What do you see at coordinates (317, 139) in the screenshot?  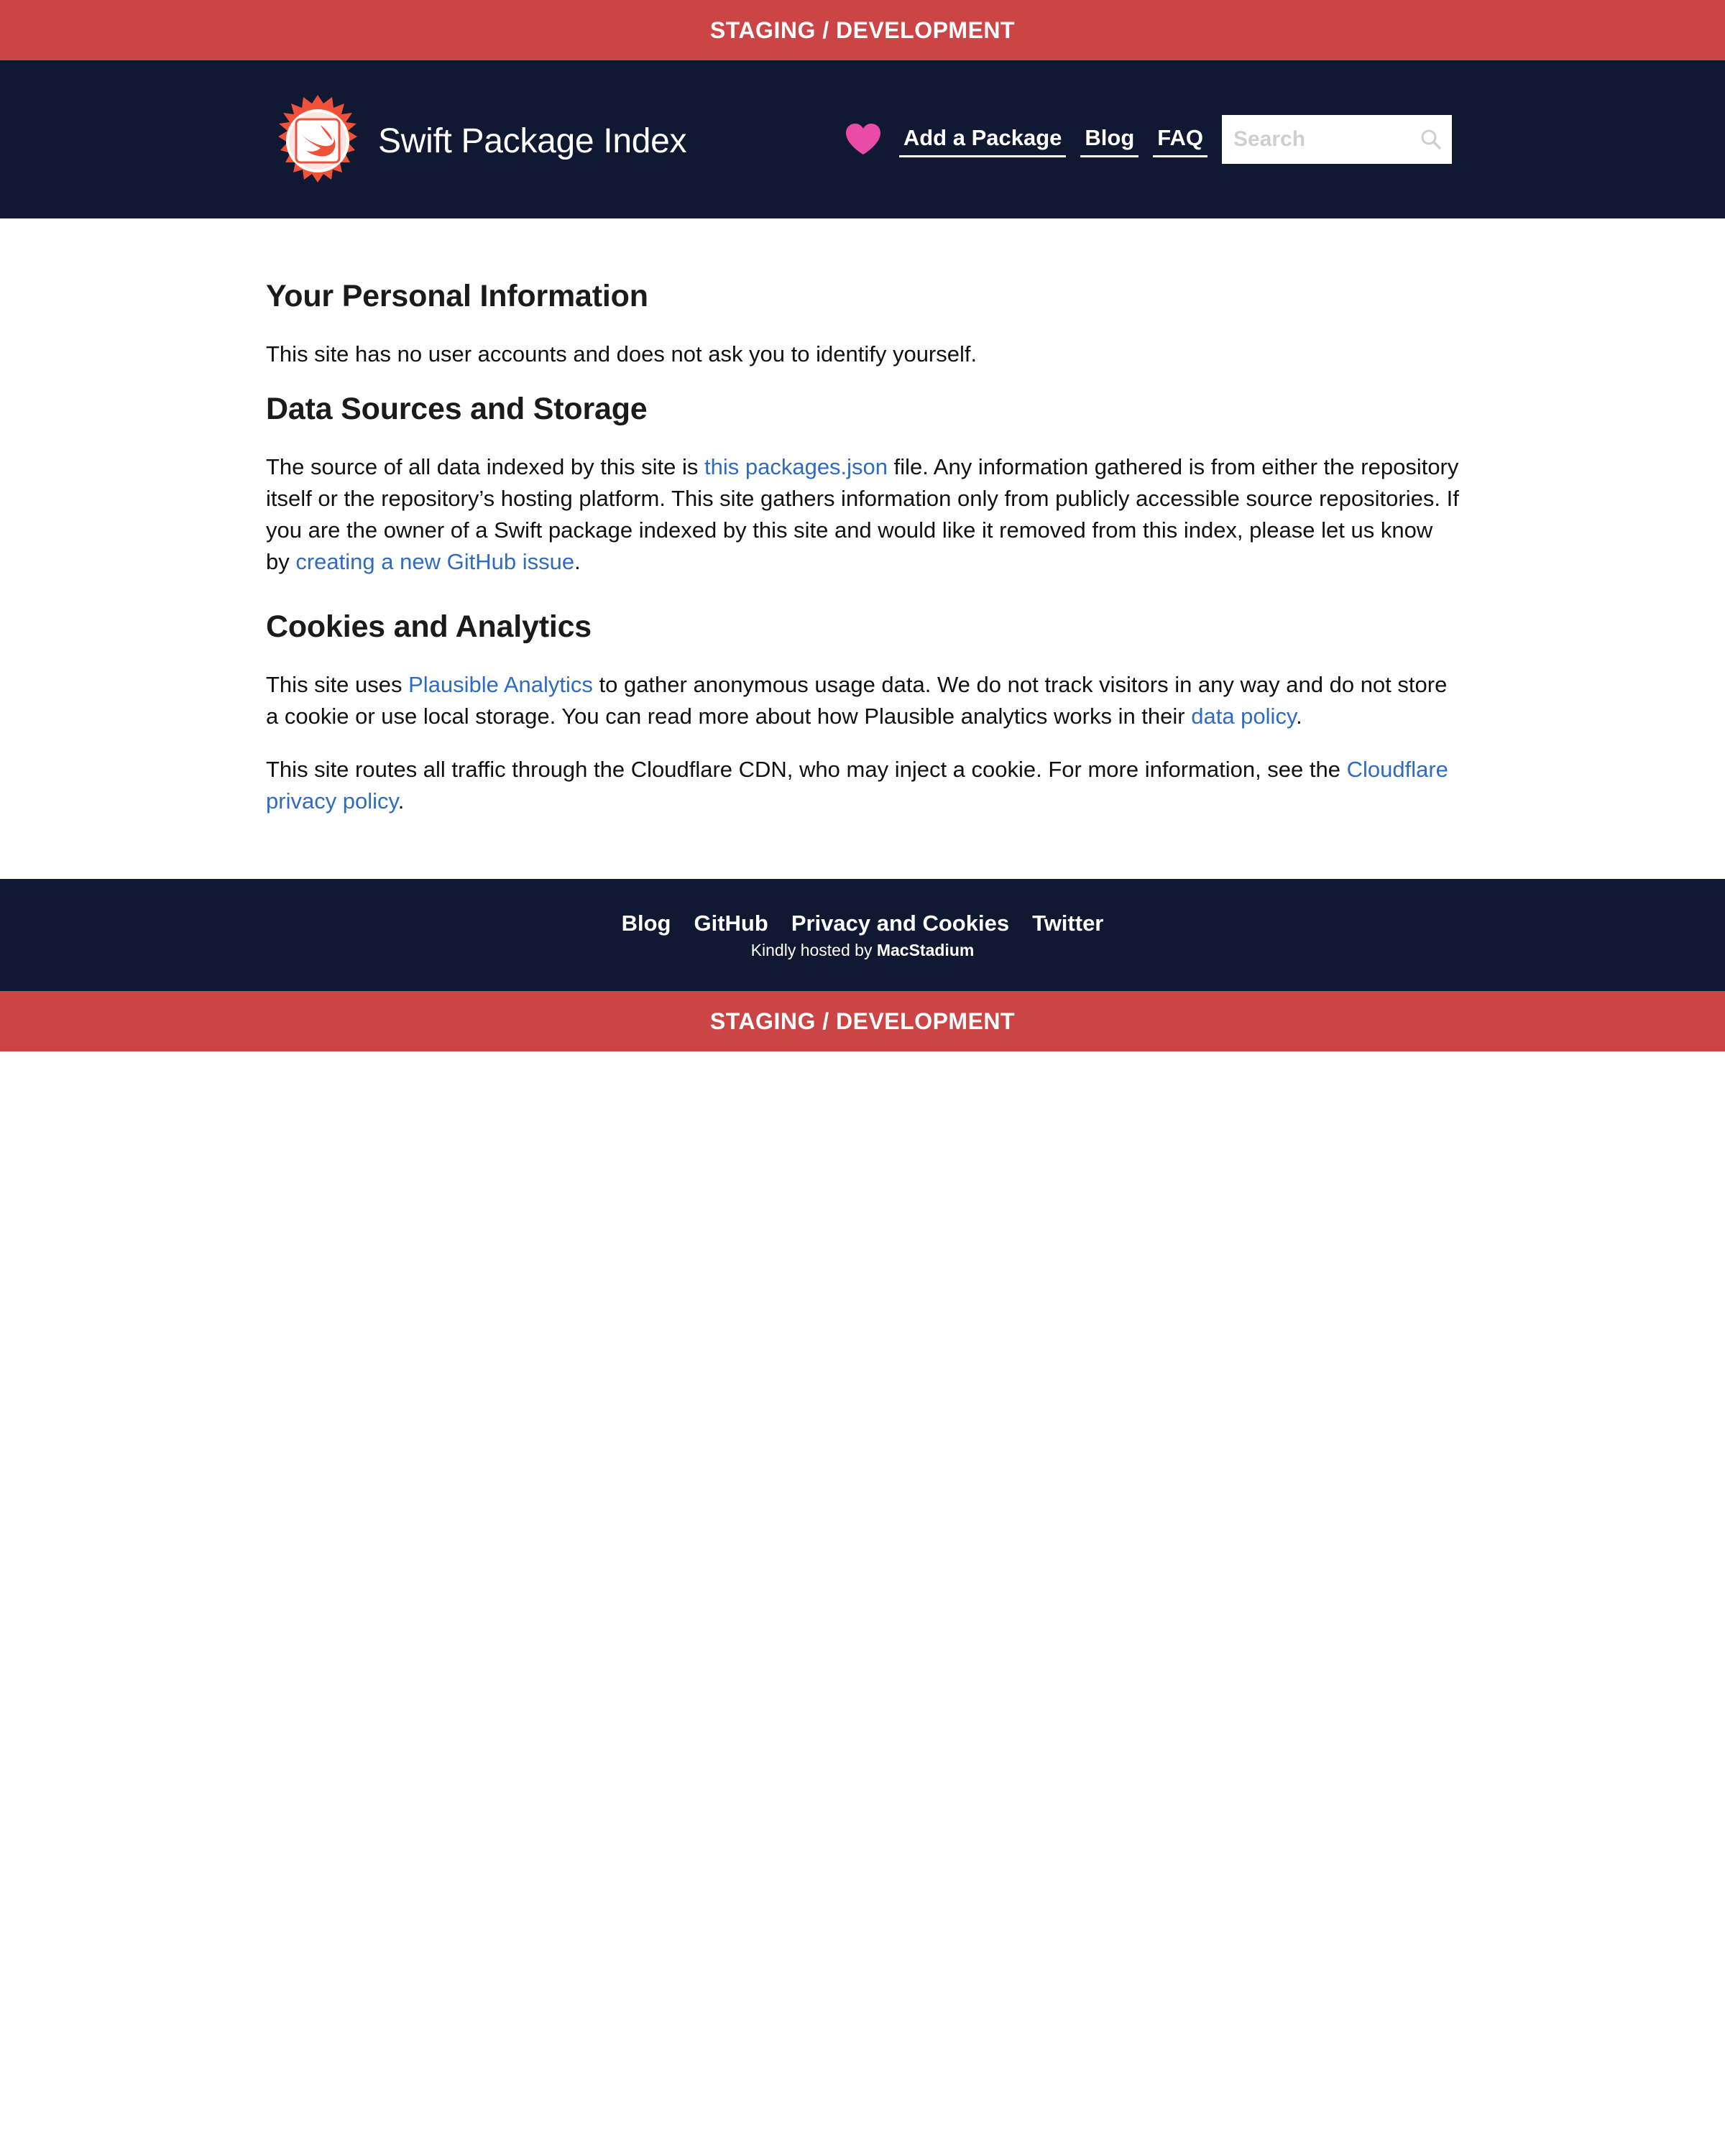 I see `swift-logo-icon` at bounding box center [317, 139].